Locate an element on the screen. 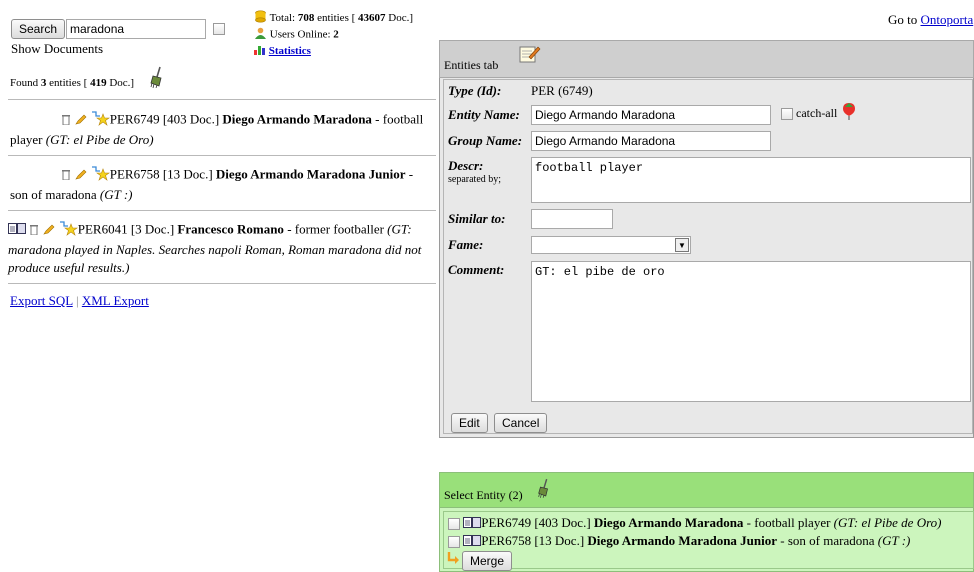 The image size is (974, 572). export-sql-link: Export SQL is located at coordinates (41, 300).